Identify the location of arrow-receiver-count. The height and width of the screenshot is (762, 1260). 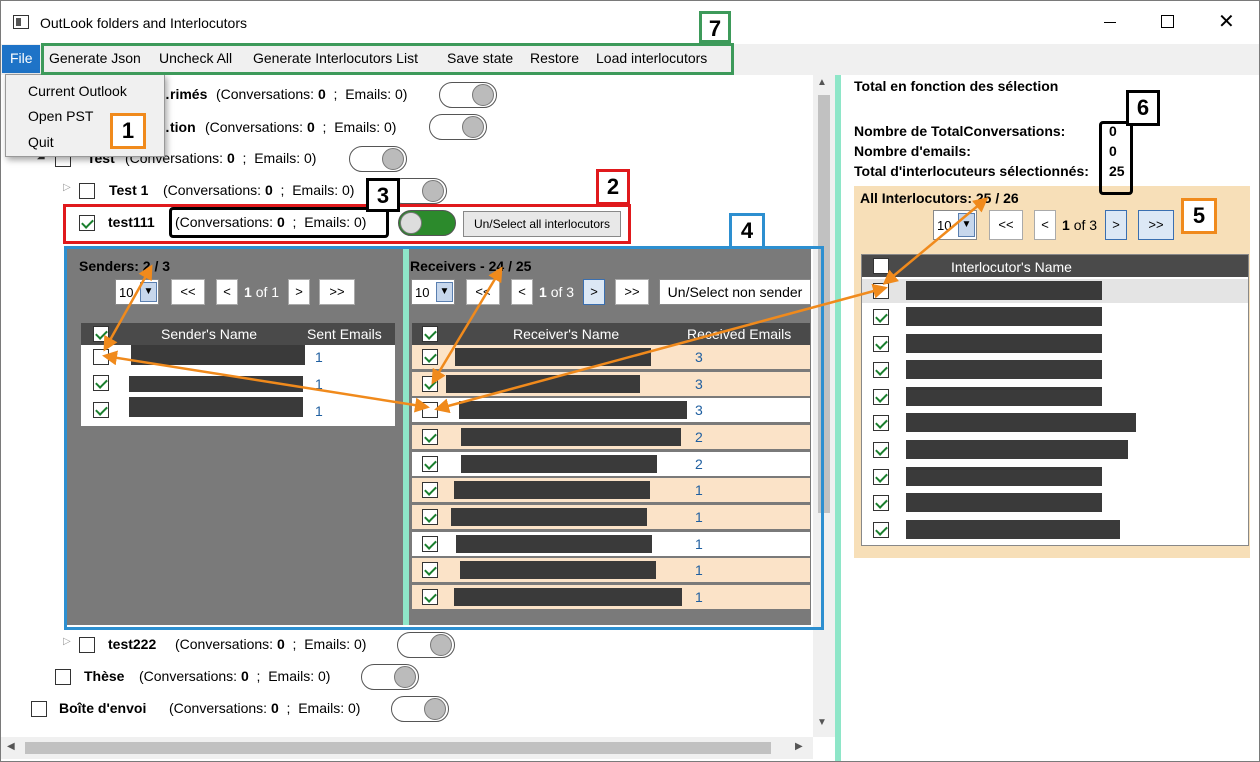
(467, 325).